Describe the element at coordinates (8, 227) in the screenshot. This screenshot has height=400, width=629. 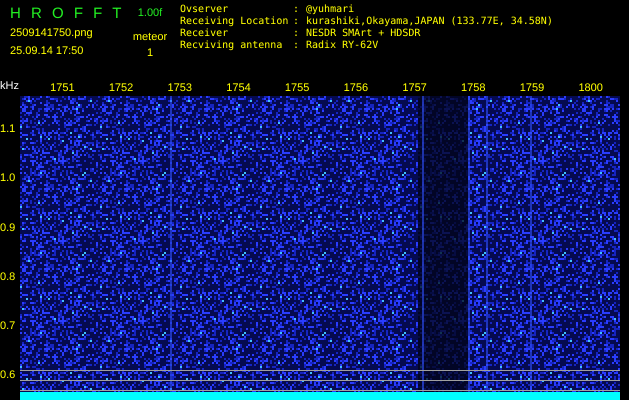
I see `axis-label: 0.9` at that location.